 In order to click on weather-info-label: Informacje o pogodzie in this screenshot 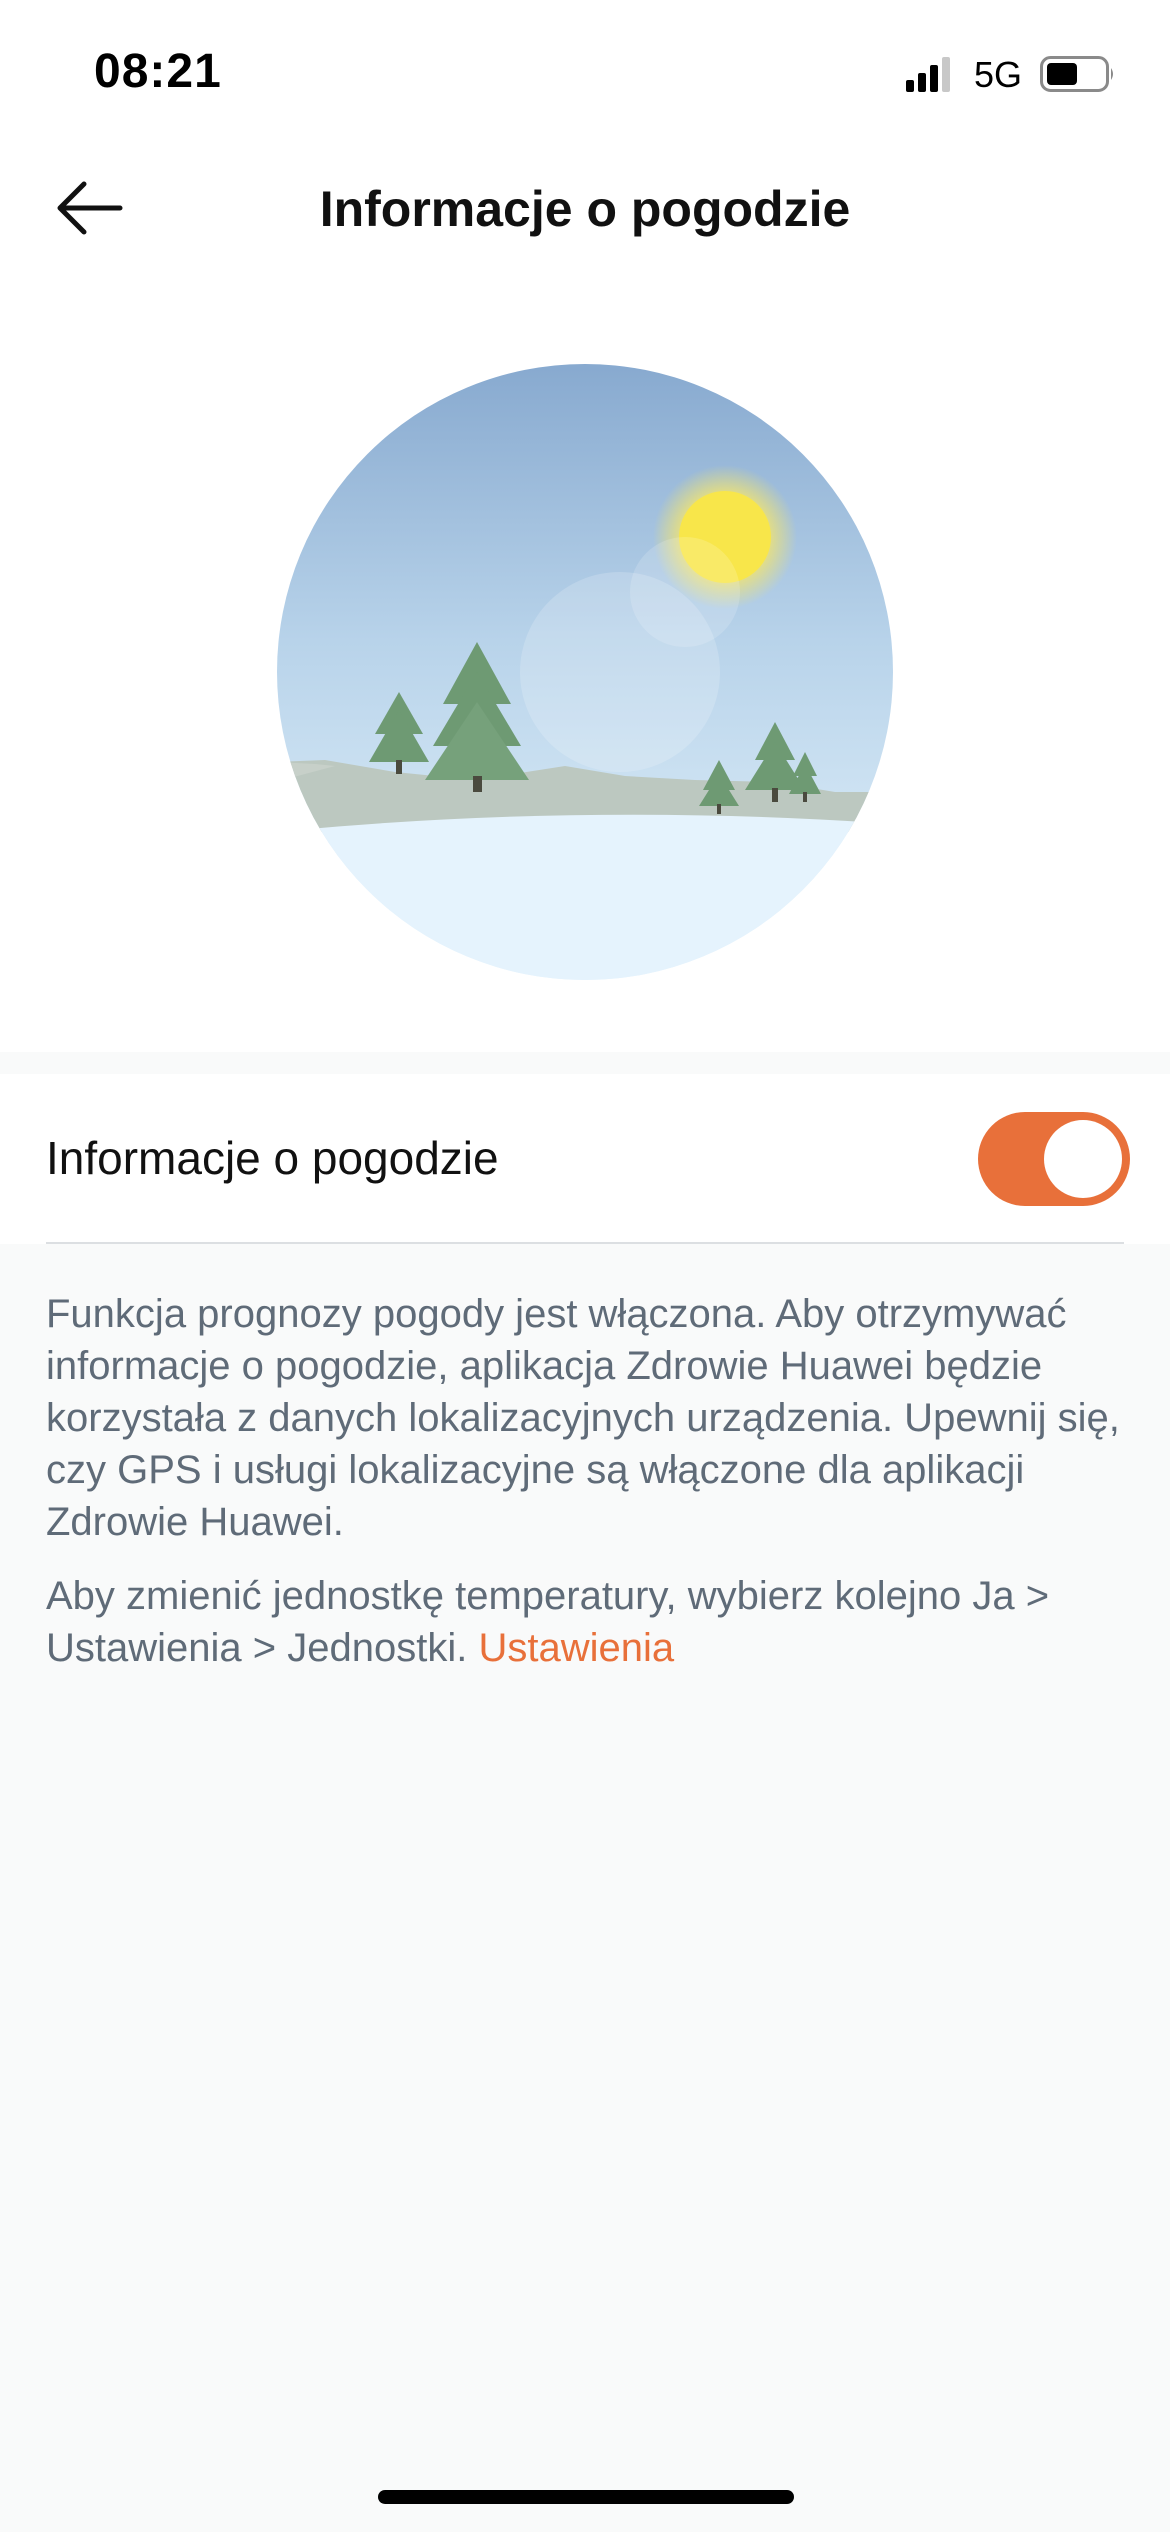, I will do `click(272, 1158)`.